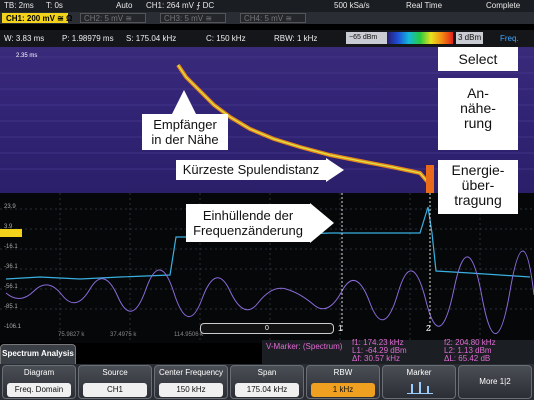 The height and width of the screenshot is (400, 534). What do you see at coordinates (191, 390) in the screenshot?
I see `softkey-value: 150 kHz` at bounding box center [191, 390].